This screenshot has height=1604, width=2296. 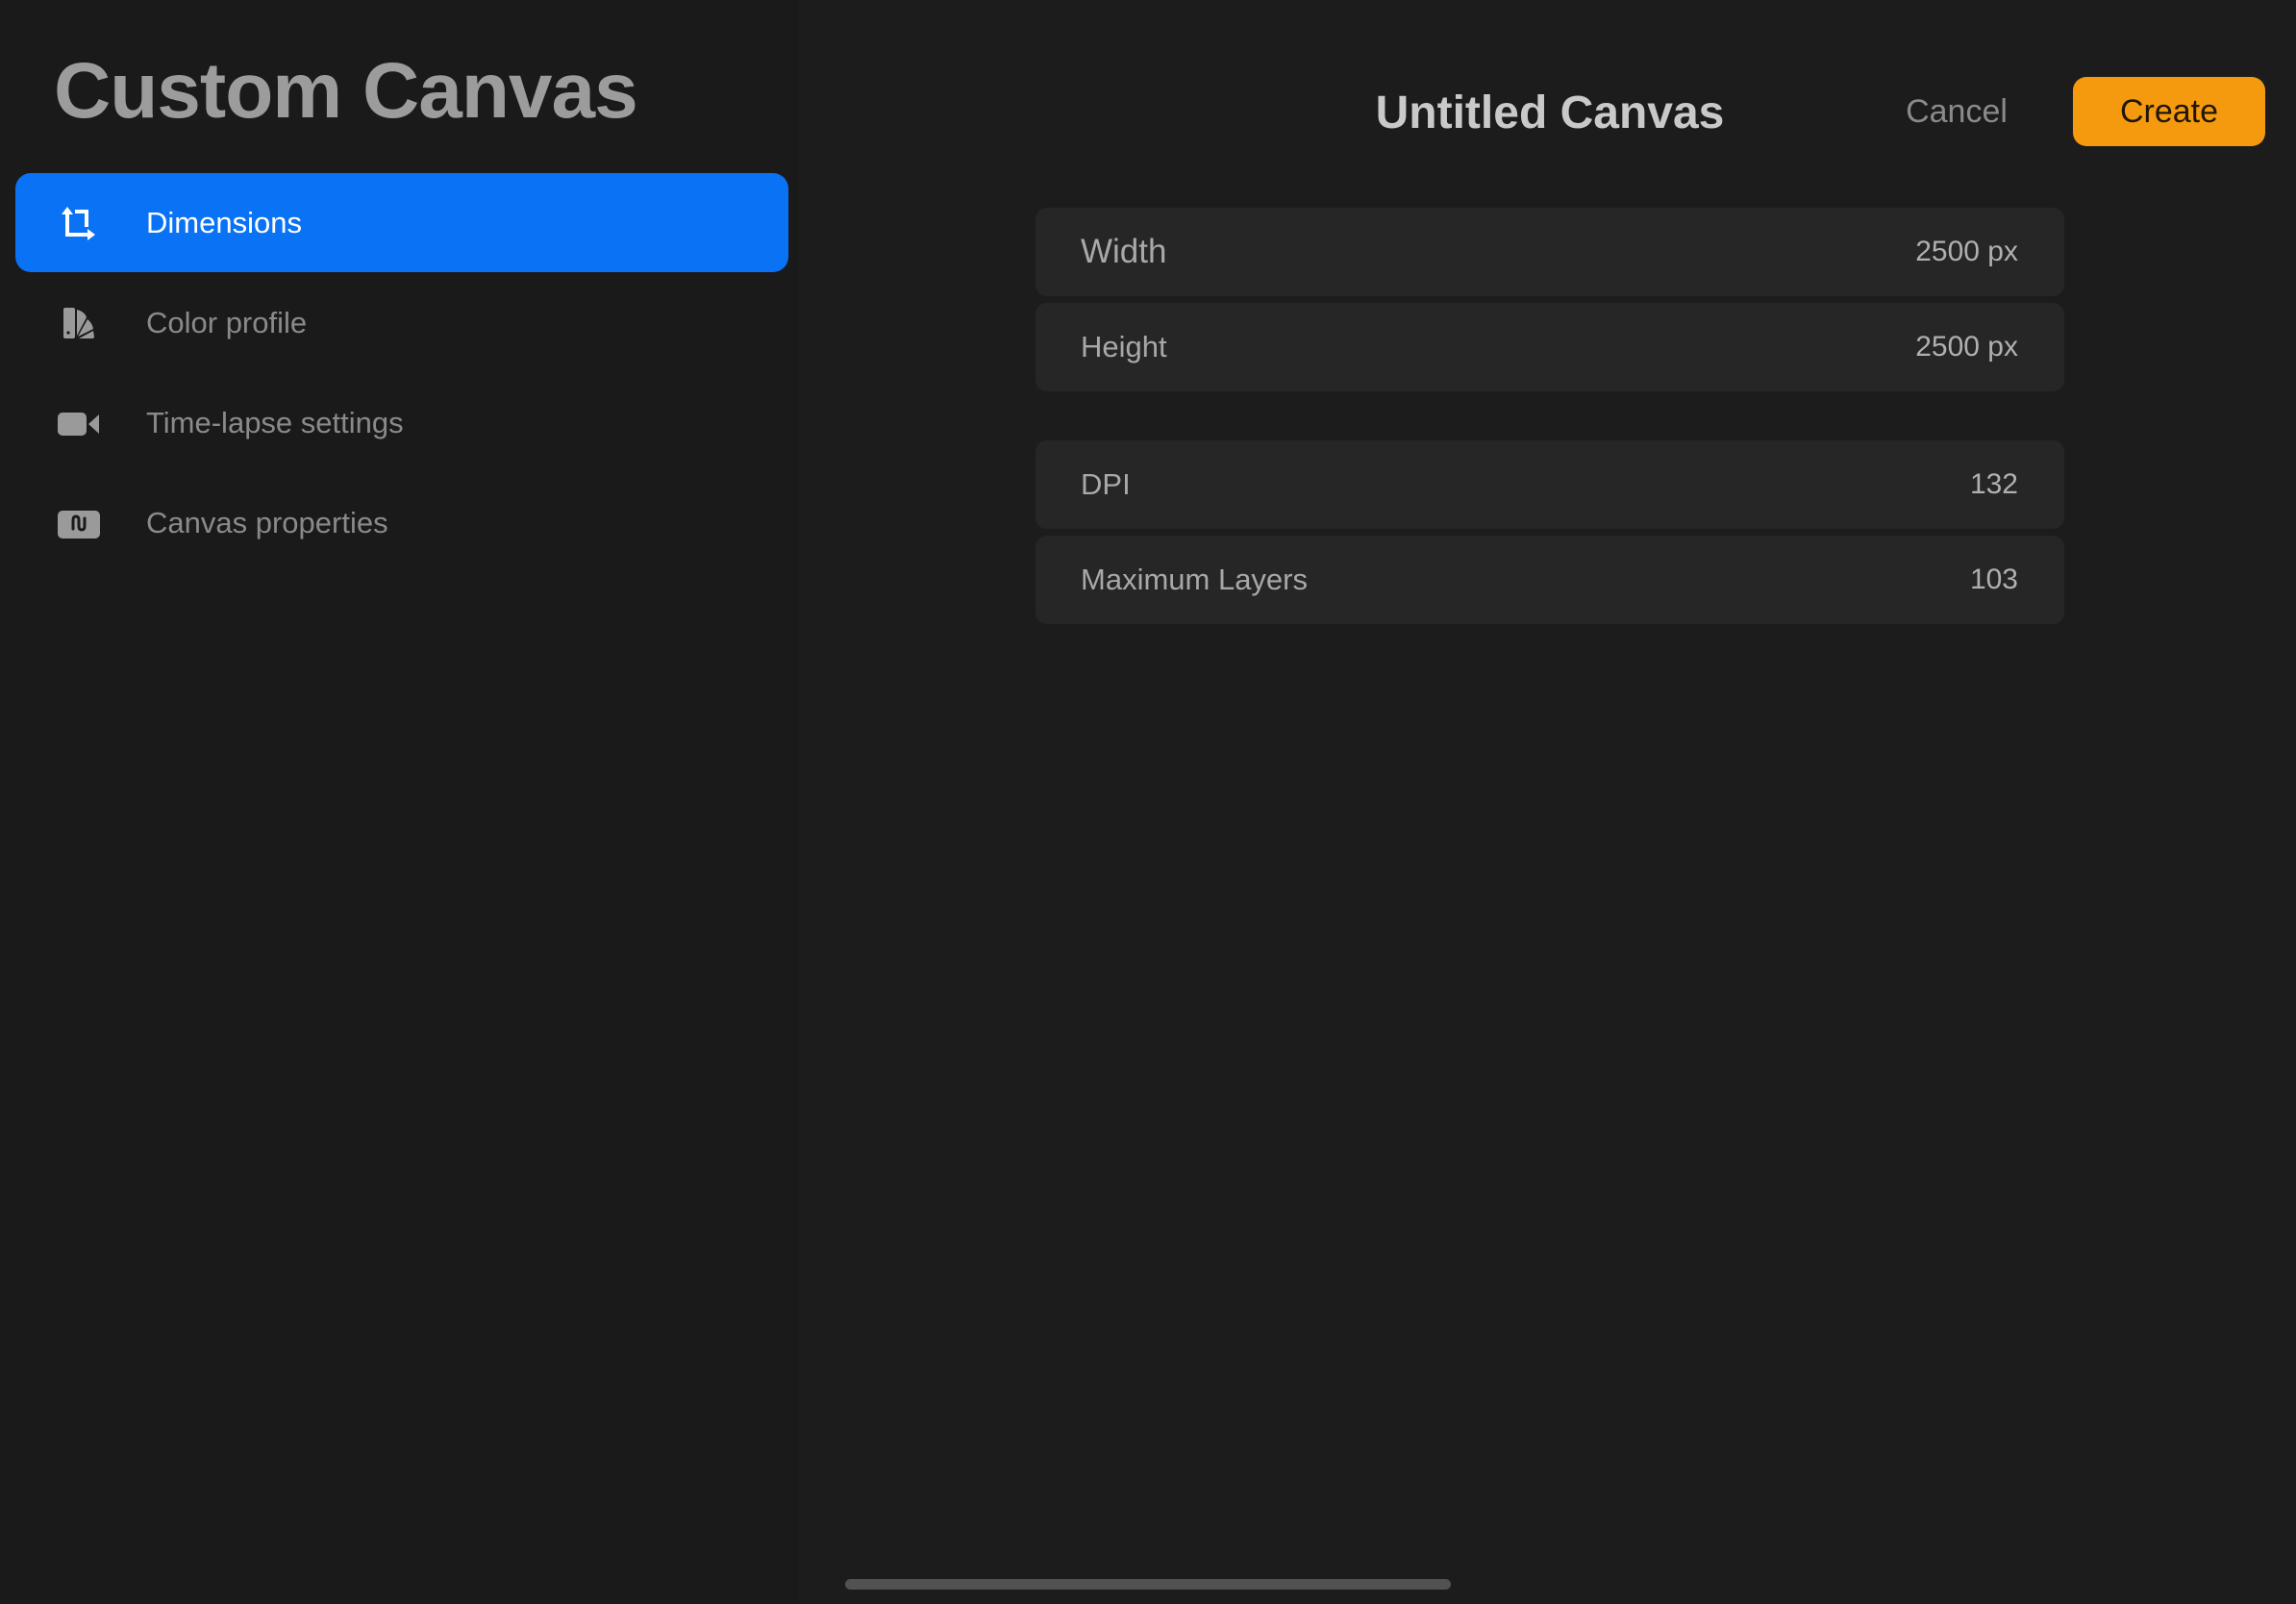 What do you see at coordinates (1550, 347) in the screenshot?
I see `height-row: Height 2500 px` at bounding box center [1550, 347].